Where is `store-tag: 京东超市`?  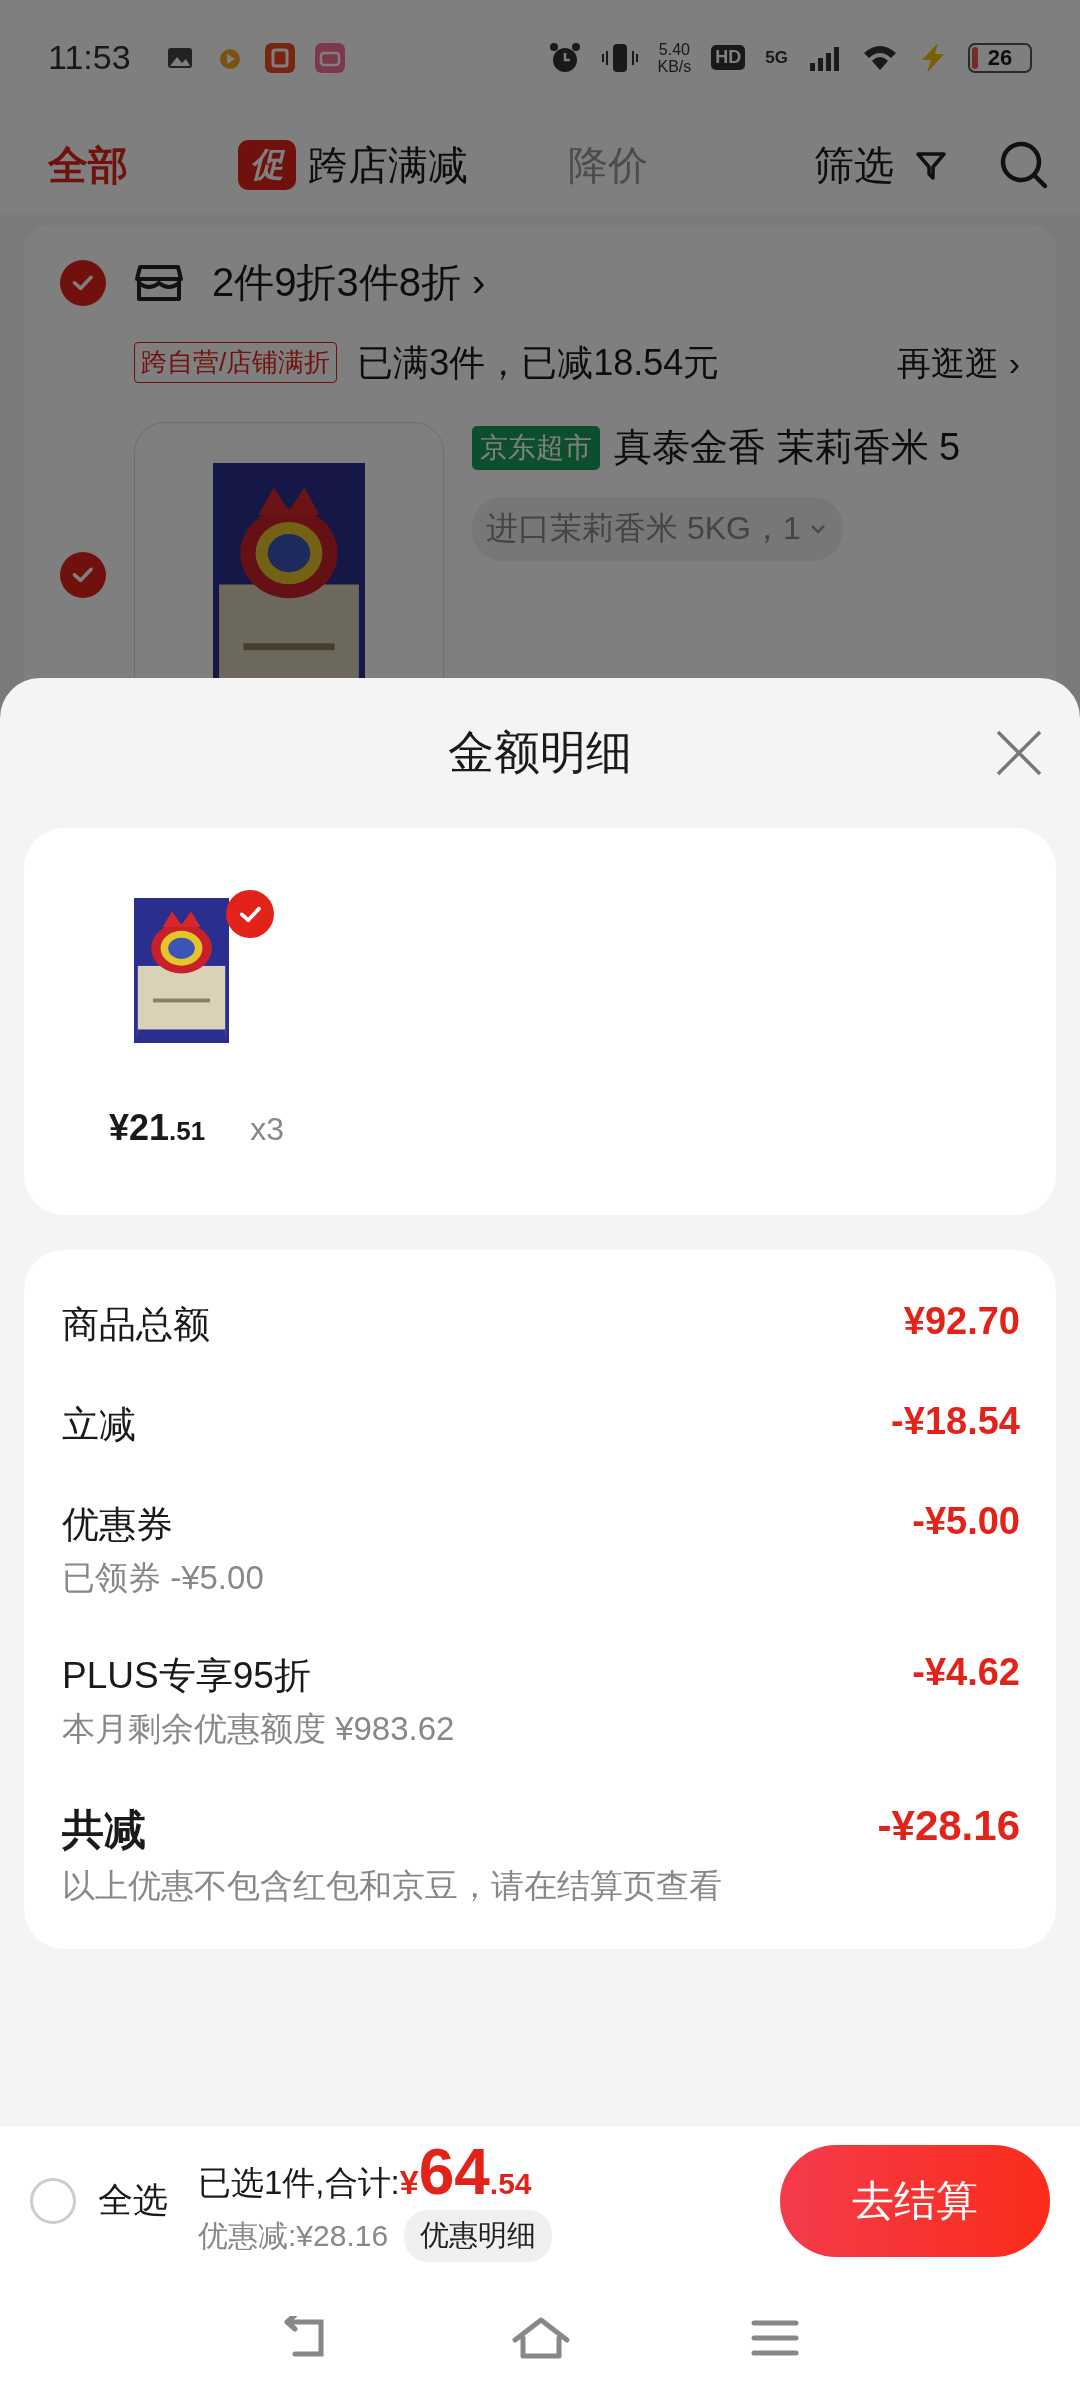 store-tag: 京东超市 is located at coordinates (536, 447).